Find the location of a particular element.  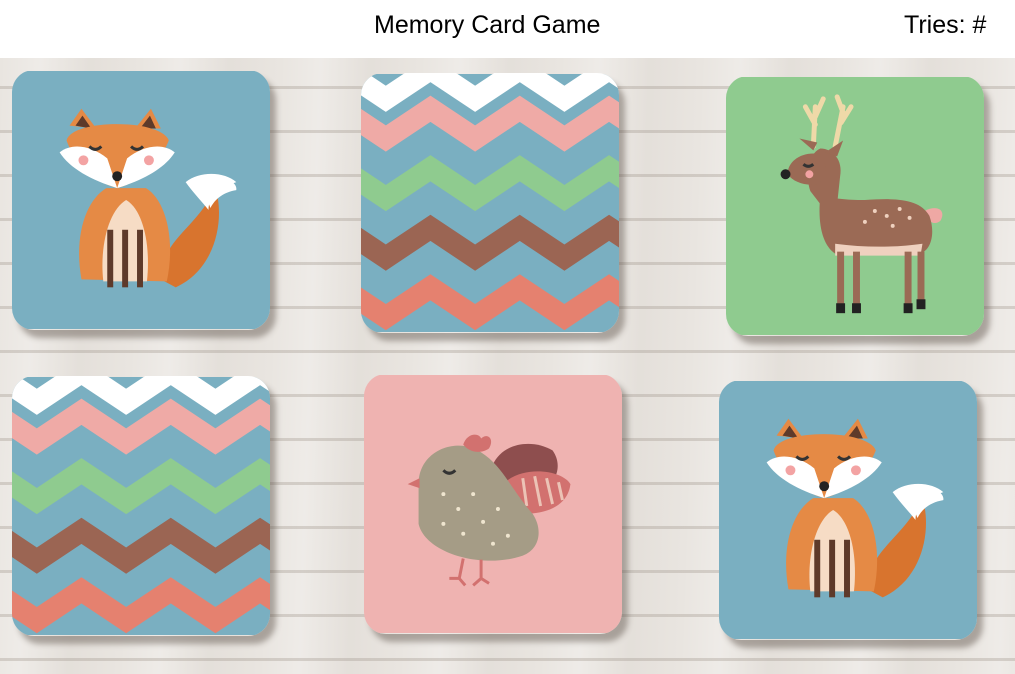

game-title: Memory Card Game is located at coordinates (487, 25).